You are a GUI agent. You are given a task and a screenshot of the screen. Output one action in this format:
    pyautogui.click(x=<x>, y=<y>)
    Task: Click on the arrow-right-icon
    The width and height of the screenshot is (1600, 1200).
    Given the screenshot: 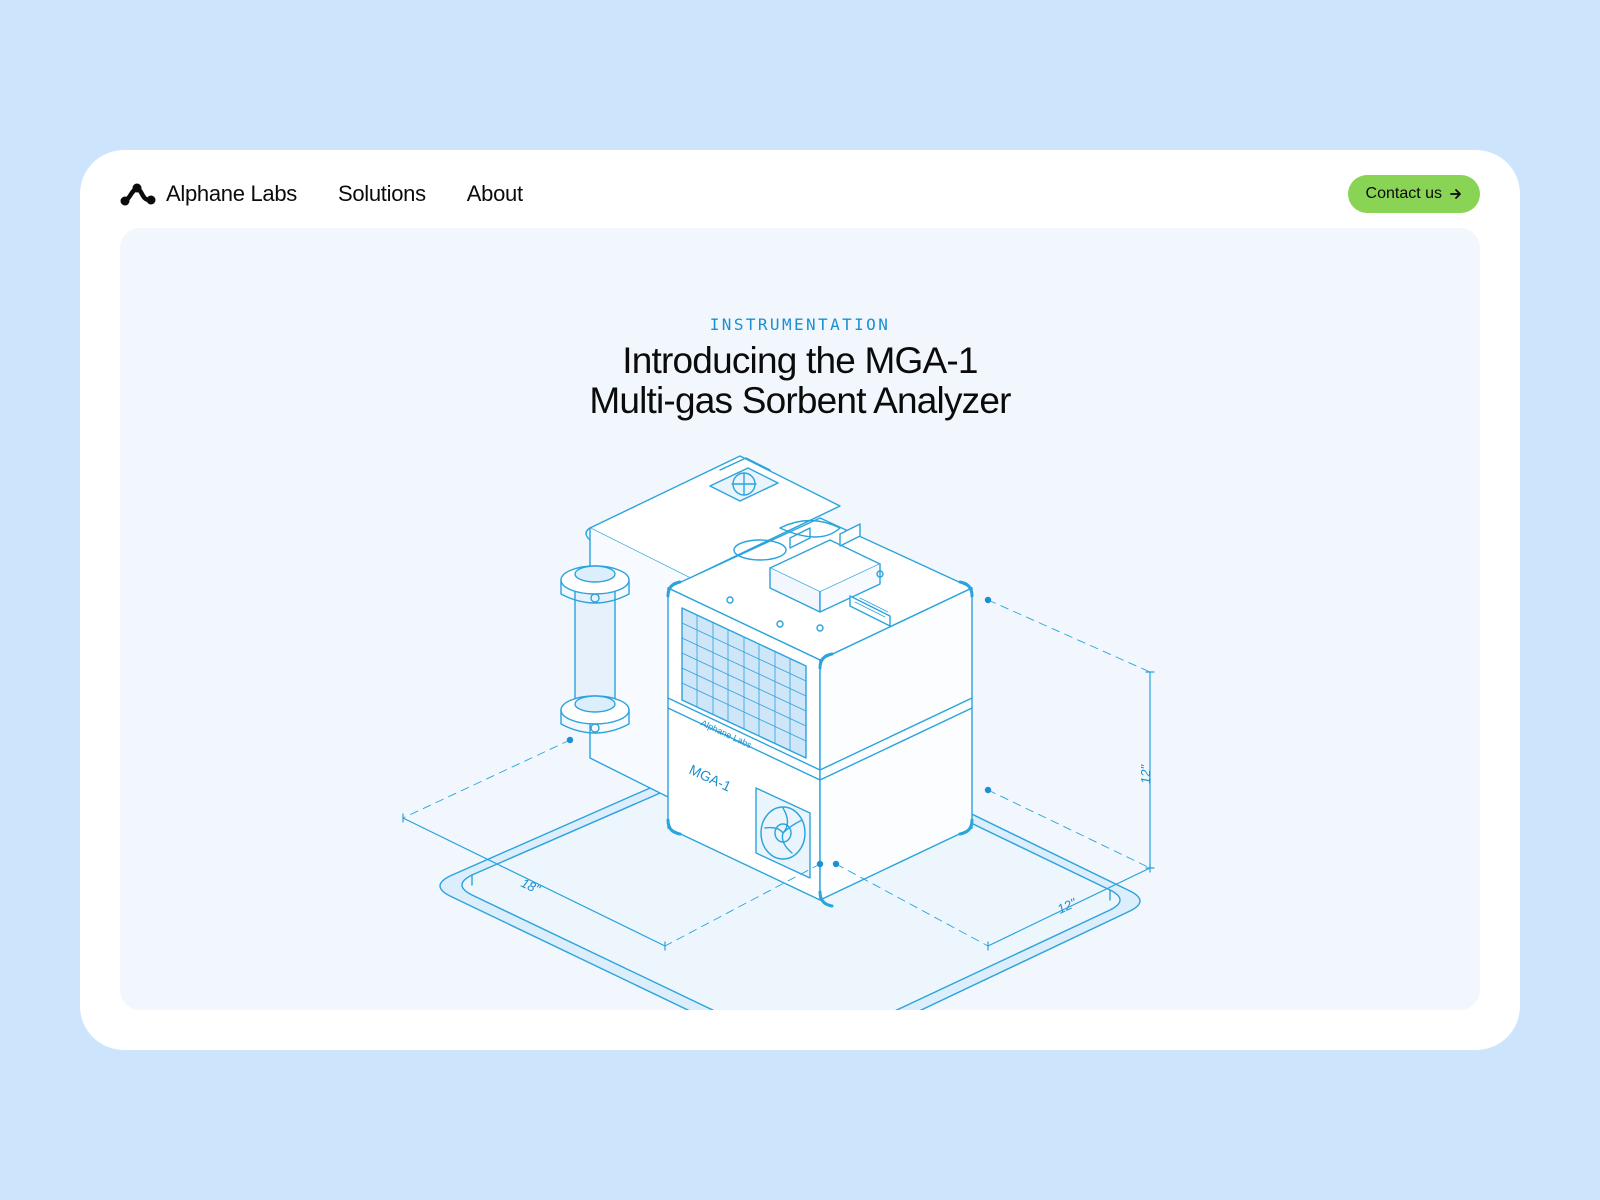 What is the action you would take?
    pyautogui.click(x=1455, y=194)
    